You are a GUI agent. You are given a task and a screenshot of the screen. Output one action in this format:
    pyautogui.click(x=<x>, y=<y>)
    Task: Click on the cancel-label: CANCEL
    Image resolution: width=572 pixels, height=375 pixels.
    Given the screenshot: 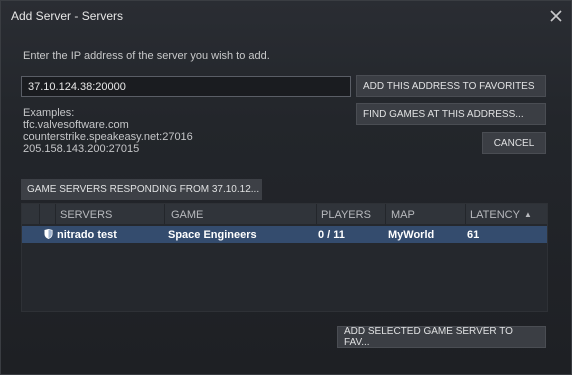 What is the action you would take?
    pyautogui.click(x=514, y=143)
    